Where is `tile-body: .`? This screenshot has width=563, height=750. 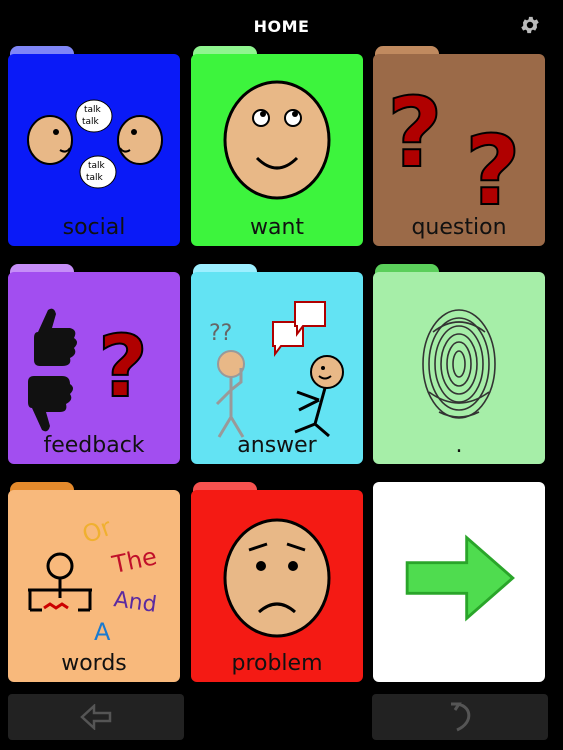
tile-body: . is located at coordinates (459, 368).